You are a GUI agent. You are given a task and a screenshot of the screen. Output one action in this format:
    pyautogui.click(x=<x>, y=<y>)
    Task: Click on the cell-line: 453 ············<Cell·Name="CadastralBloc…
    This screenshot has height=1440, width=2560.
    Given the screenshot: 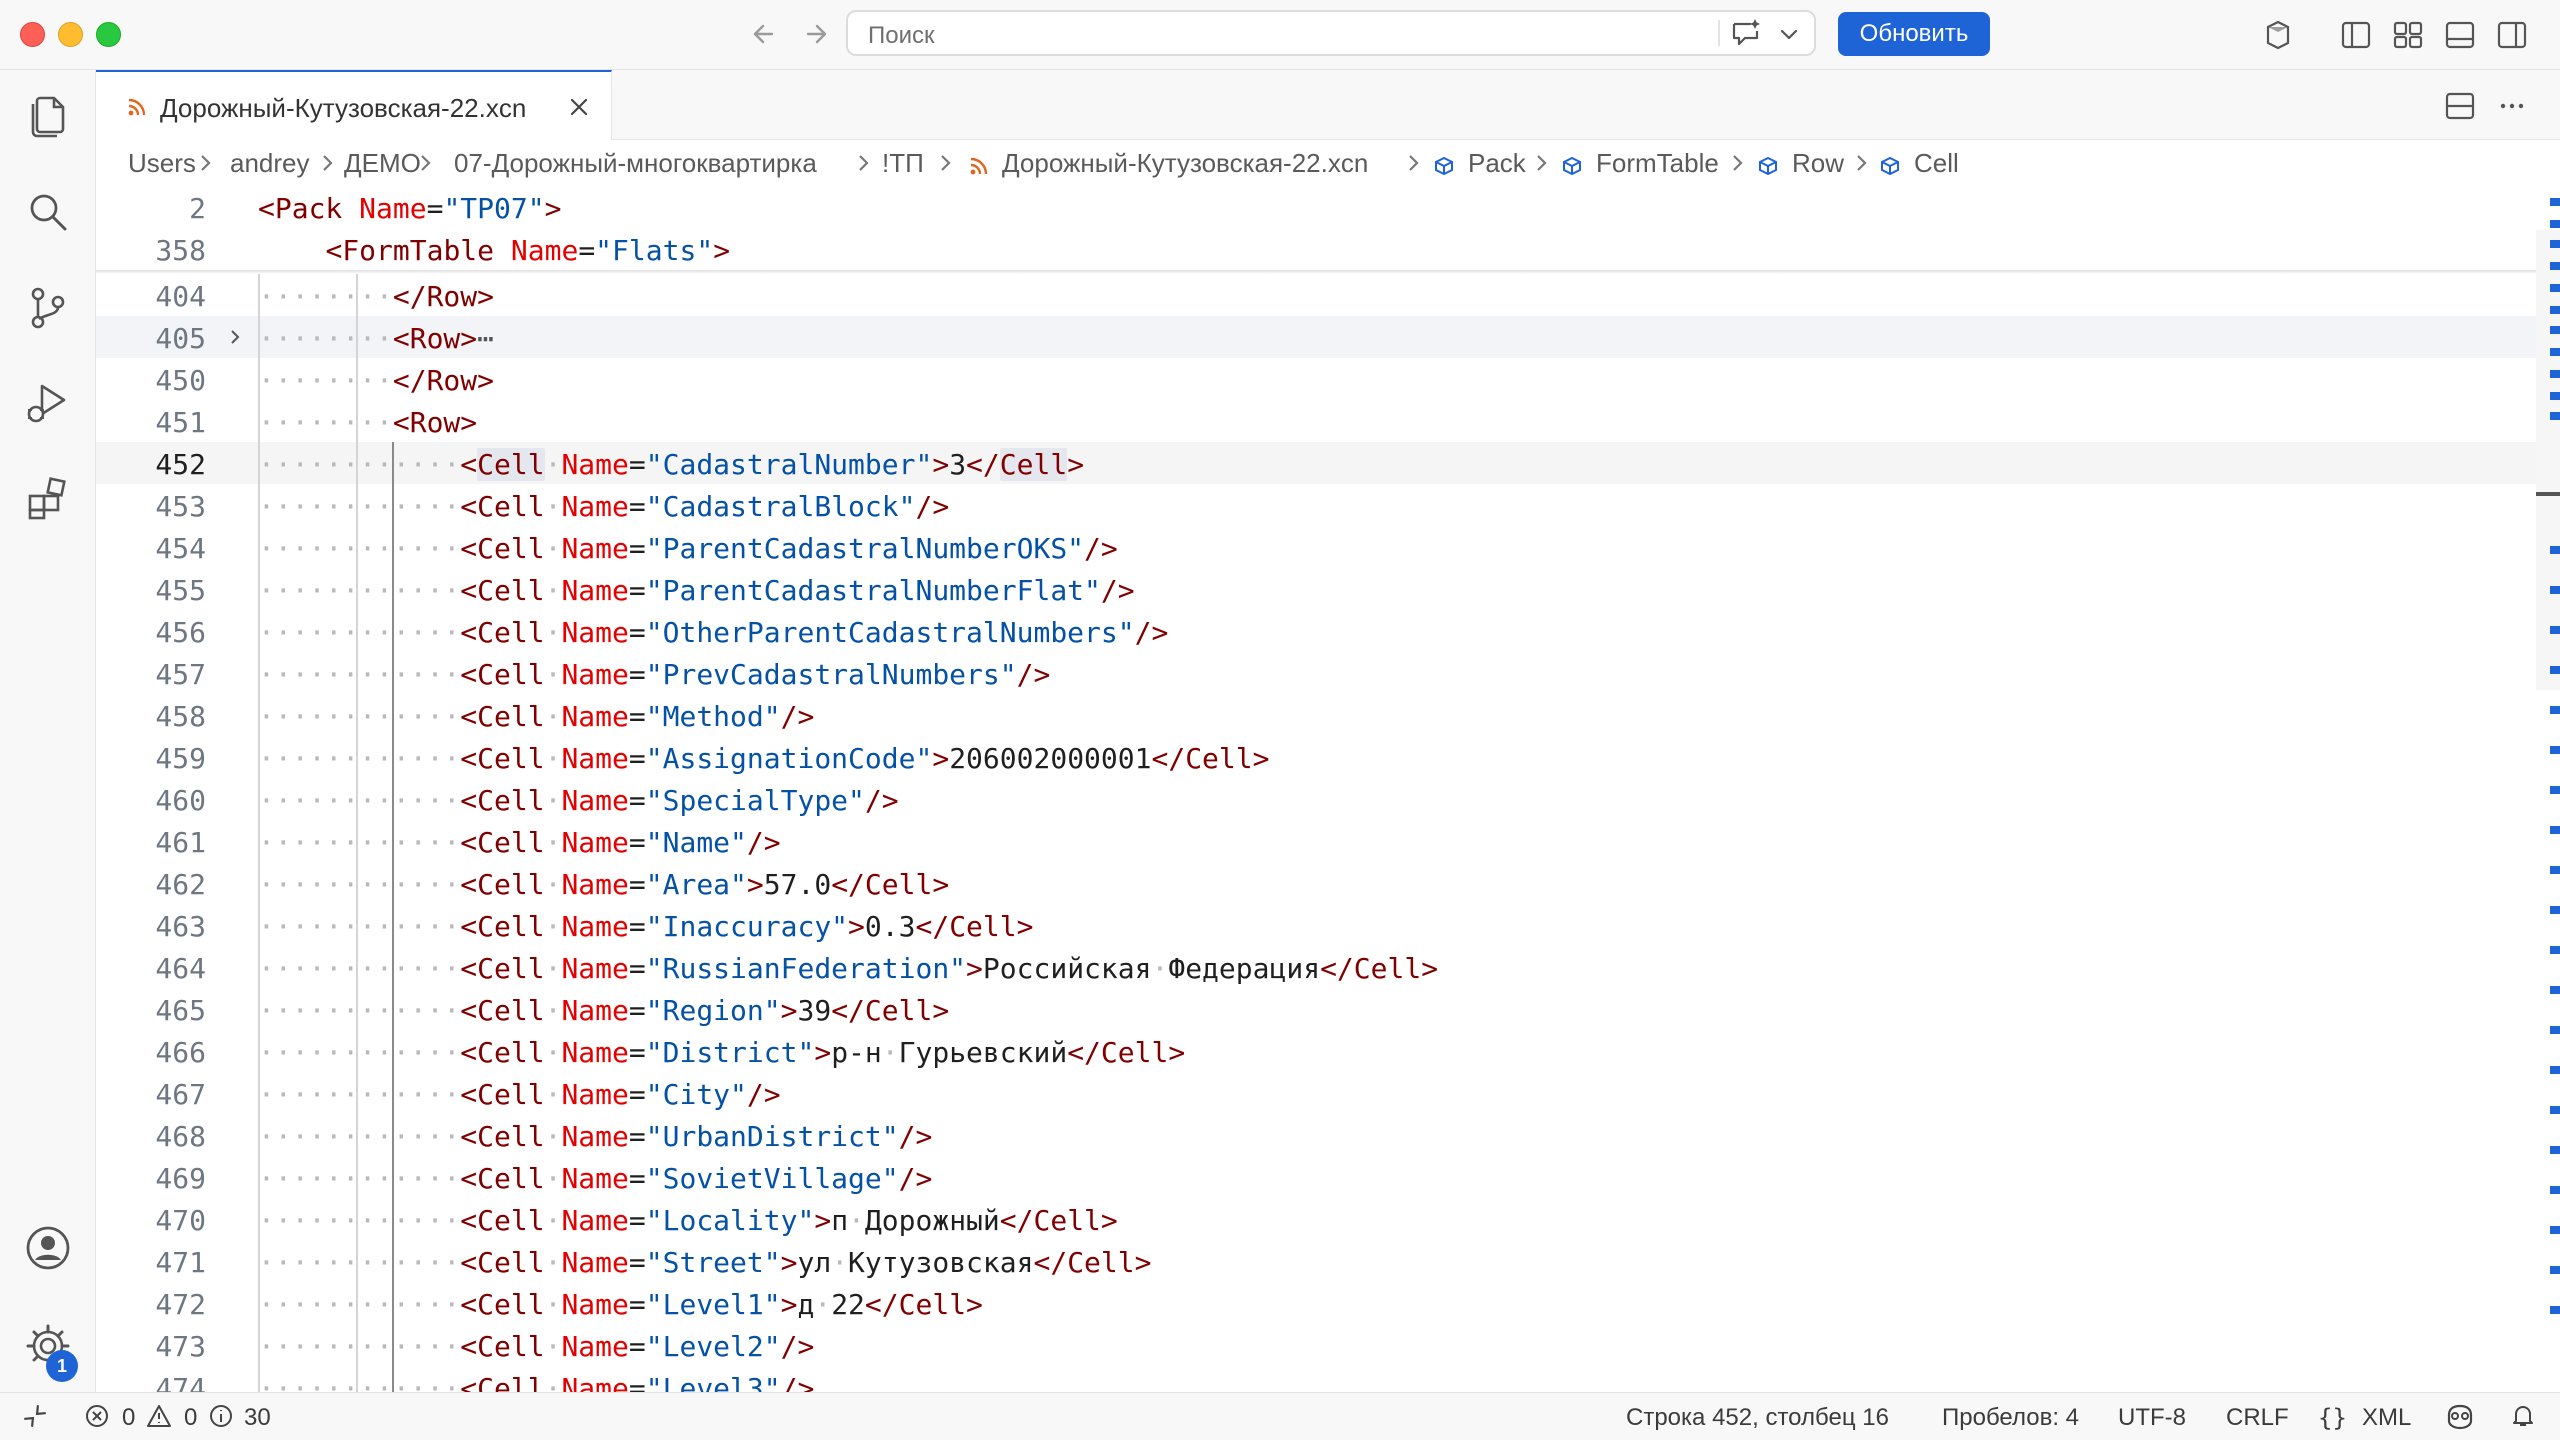 What is the action you would take?
    pyautogui.click(x=1316, y=505)
    